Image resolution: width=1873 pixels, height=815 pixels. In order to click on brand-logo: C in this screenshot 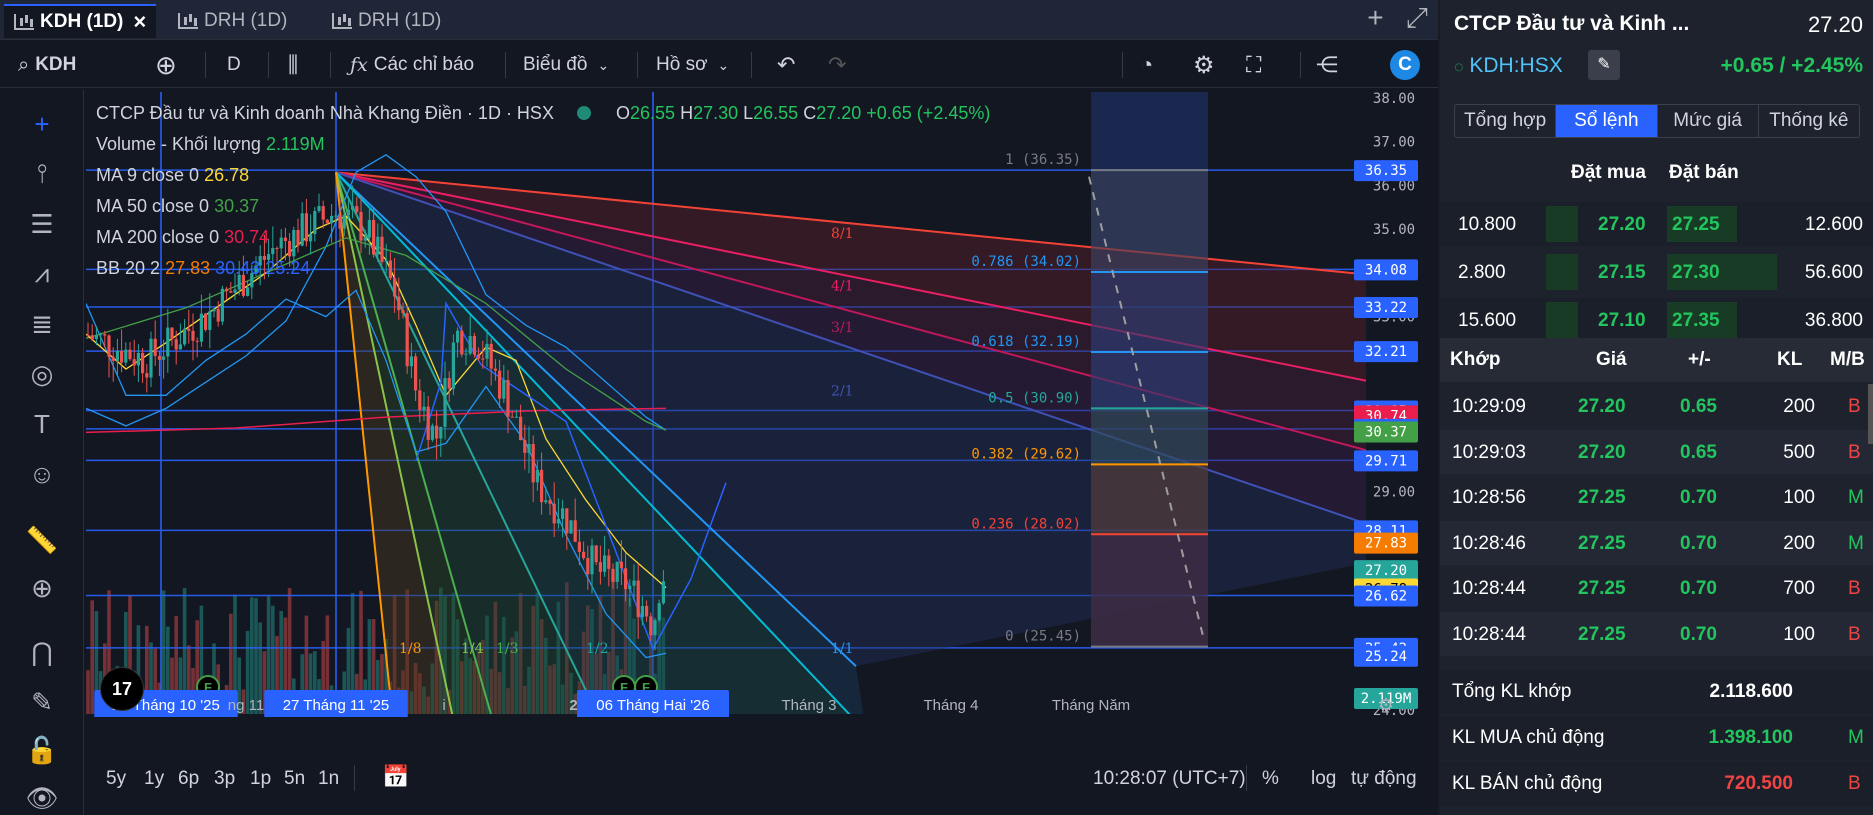, I will do `click(1405, 65)`.